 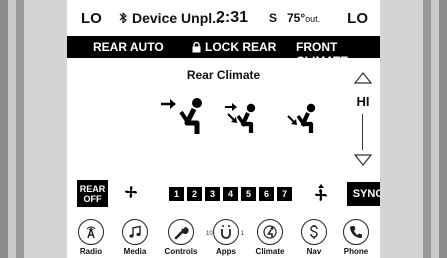 What do you see at coordinates (91, 18) in the screenshot?
I see `driver-temp: LO` at bounding box center [91, 18].